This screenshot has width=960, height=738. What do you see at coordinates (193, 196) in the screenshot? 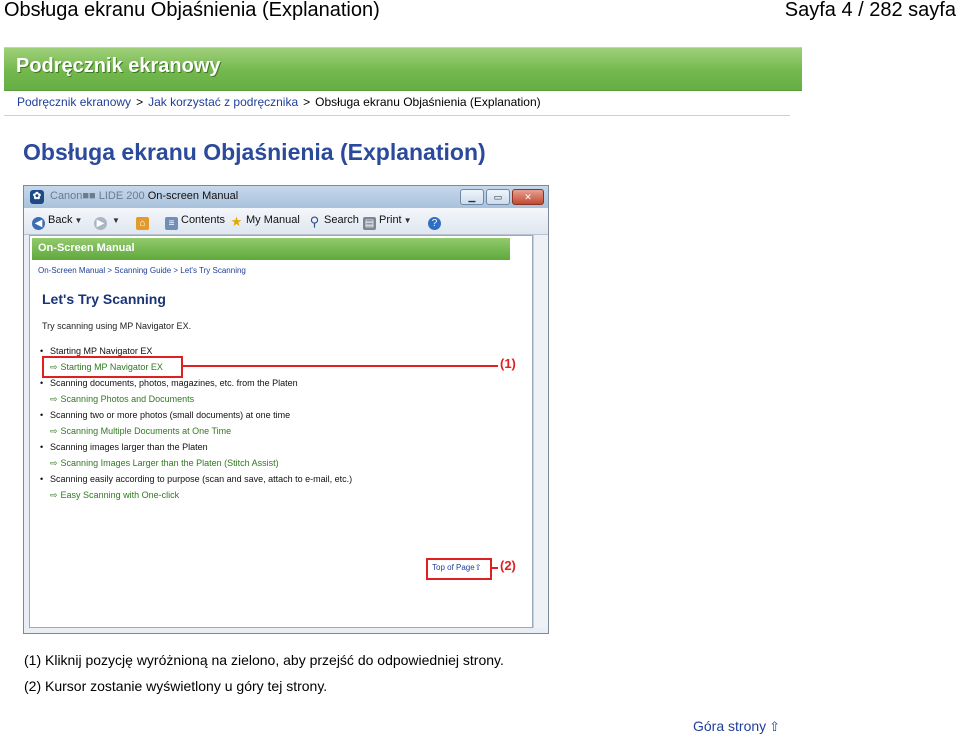
I see `window-title-text: On-screen Manual` at bounding box center [193, 196].